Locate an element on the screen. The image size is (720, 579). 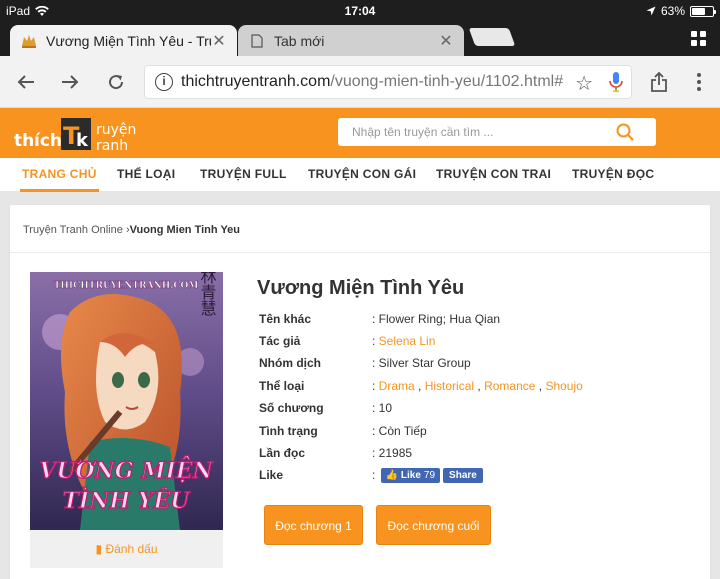
info-value: : Flower Ring; Hua Qian is located at coordinates (436, 319).